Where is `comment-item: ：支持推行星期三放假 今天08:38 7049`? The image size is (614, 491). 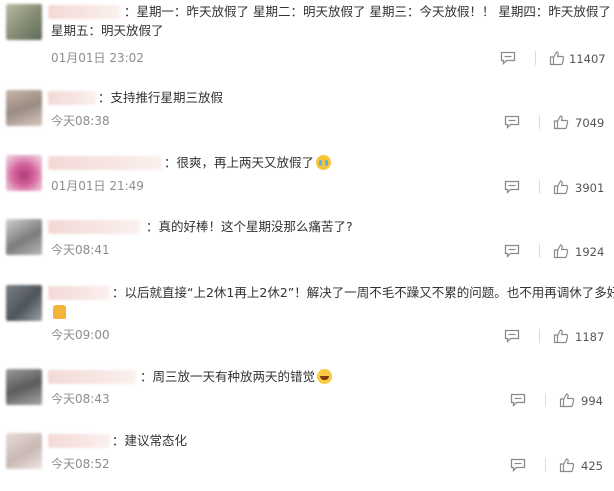
comment-item: ：支持推行星期三放假 今天08:38 7049 is located at coordinates (307, 112).